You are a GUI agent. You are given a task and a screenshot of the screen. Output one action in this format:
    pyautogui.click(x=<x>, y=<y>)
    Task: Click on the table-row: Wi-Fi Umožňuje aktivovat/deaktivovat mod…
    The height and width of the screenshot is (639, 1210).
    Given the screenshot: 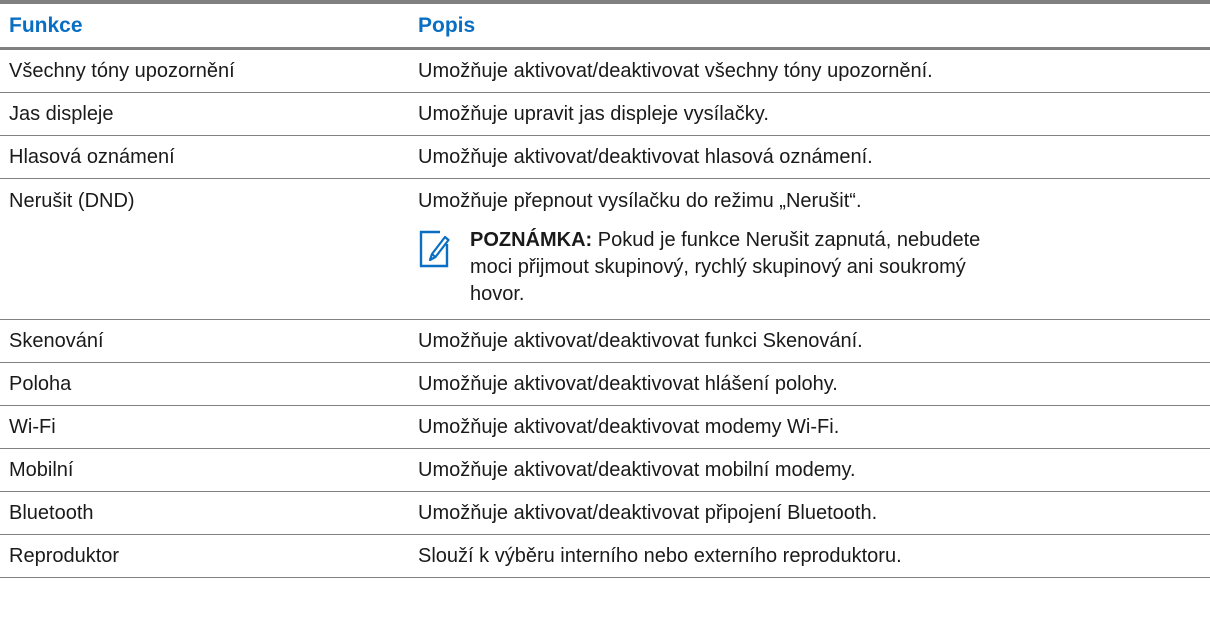 What is the action you would take?
    pyautogui.click(x=605, y=427)
    